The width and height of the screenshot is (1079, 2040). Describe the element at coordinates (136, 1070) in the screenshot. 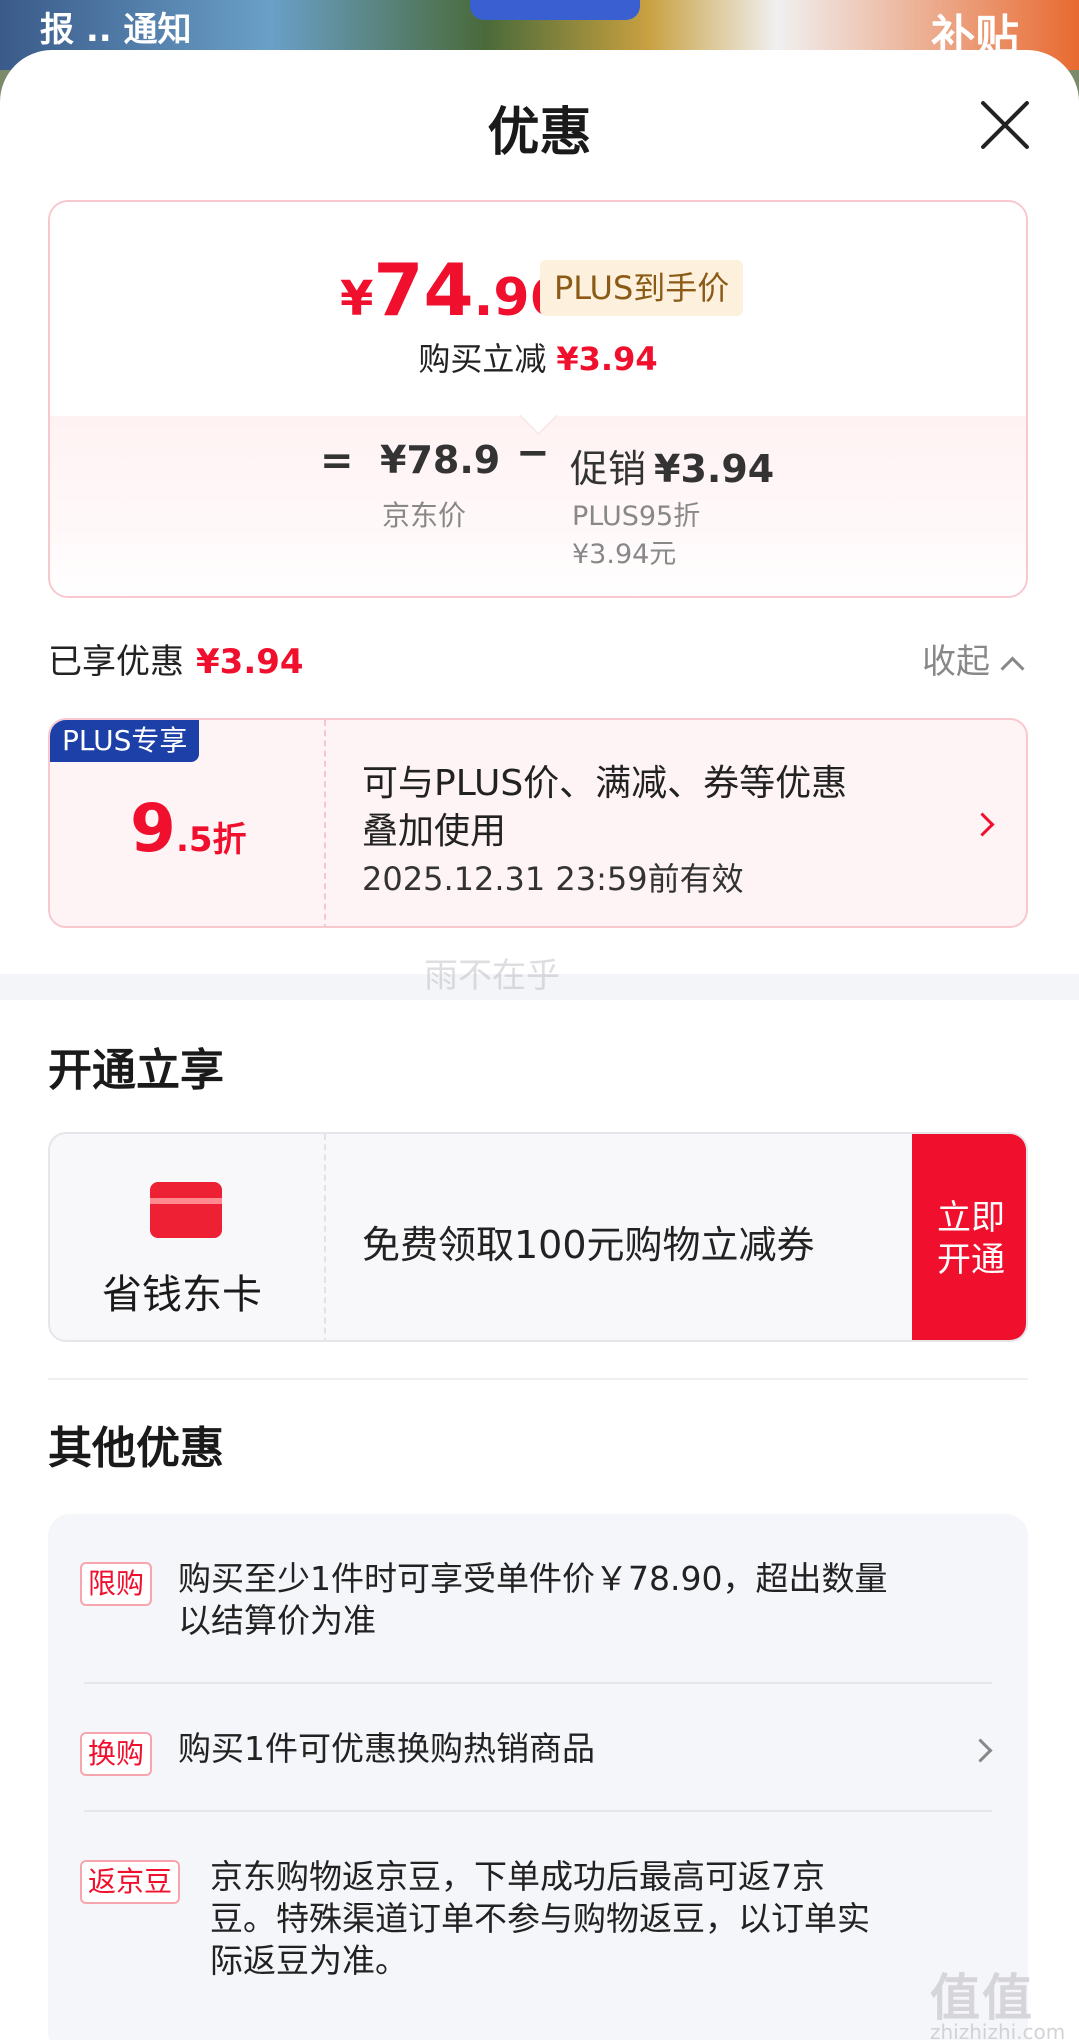

I see `membership-section-title: 开通立享` at that location.